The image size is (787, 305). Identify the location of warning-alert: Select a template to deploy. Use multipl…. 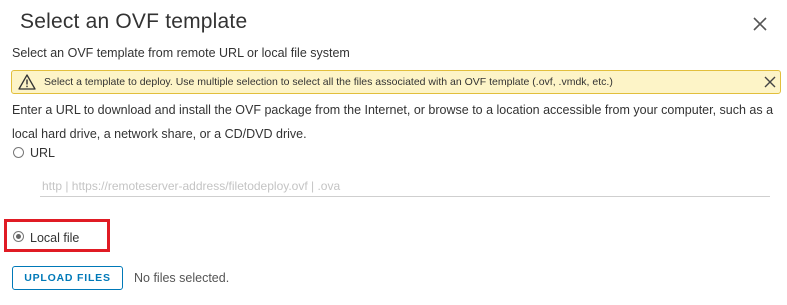
(396, 82).